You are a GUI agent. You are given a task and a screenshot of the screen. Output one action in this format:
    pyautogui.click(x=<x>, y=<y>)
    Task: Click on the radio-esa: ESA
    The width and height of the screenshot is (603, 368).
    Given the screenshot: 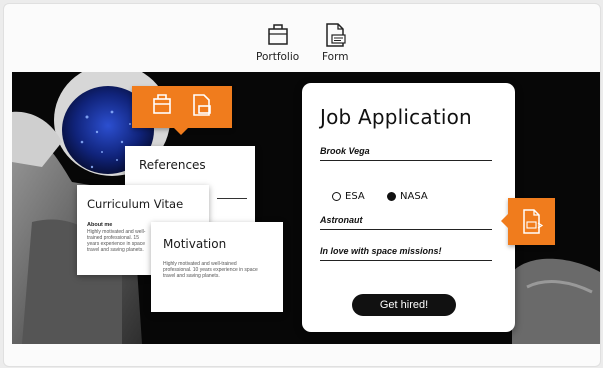 What is the action you would take?
    pyautogui.click(x=348, y=196)
    